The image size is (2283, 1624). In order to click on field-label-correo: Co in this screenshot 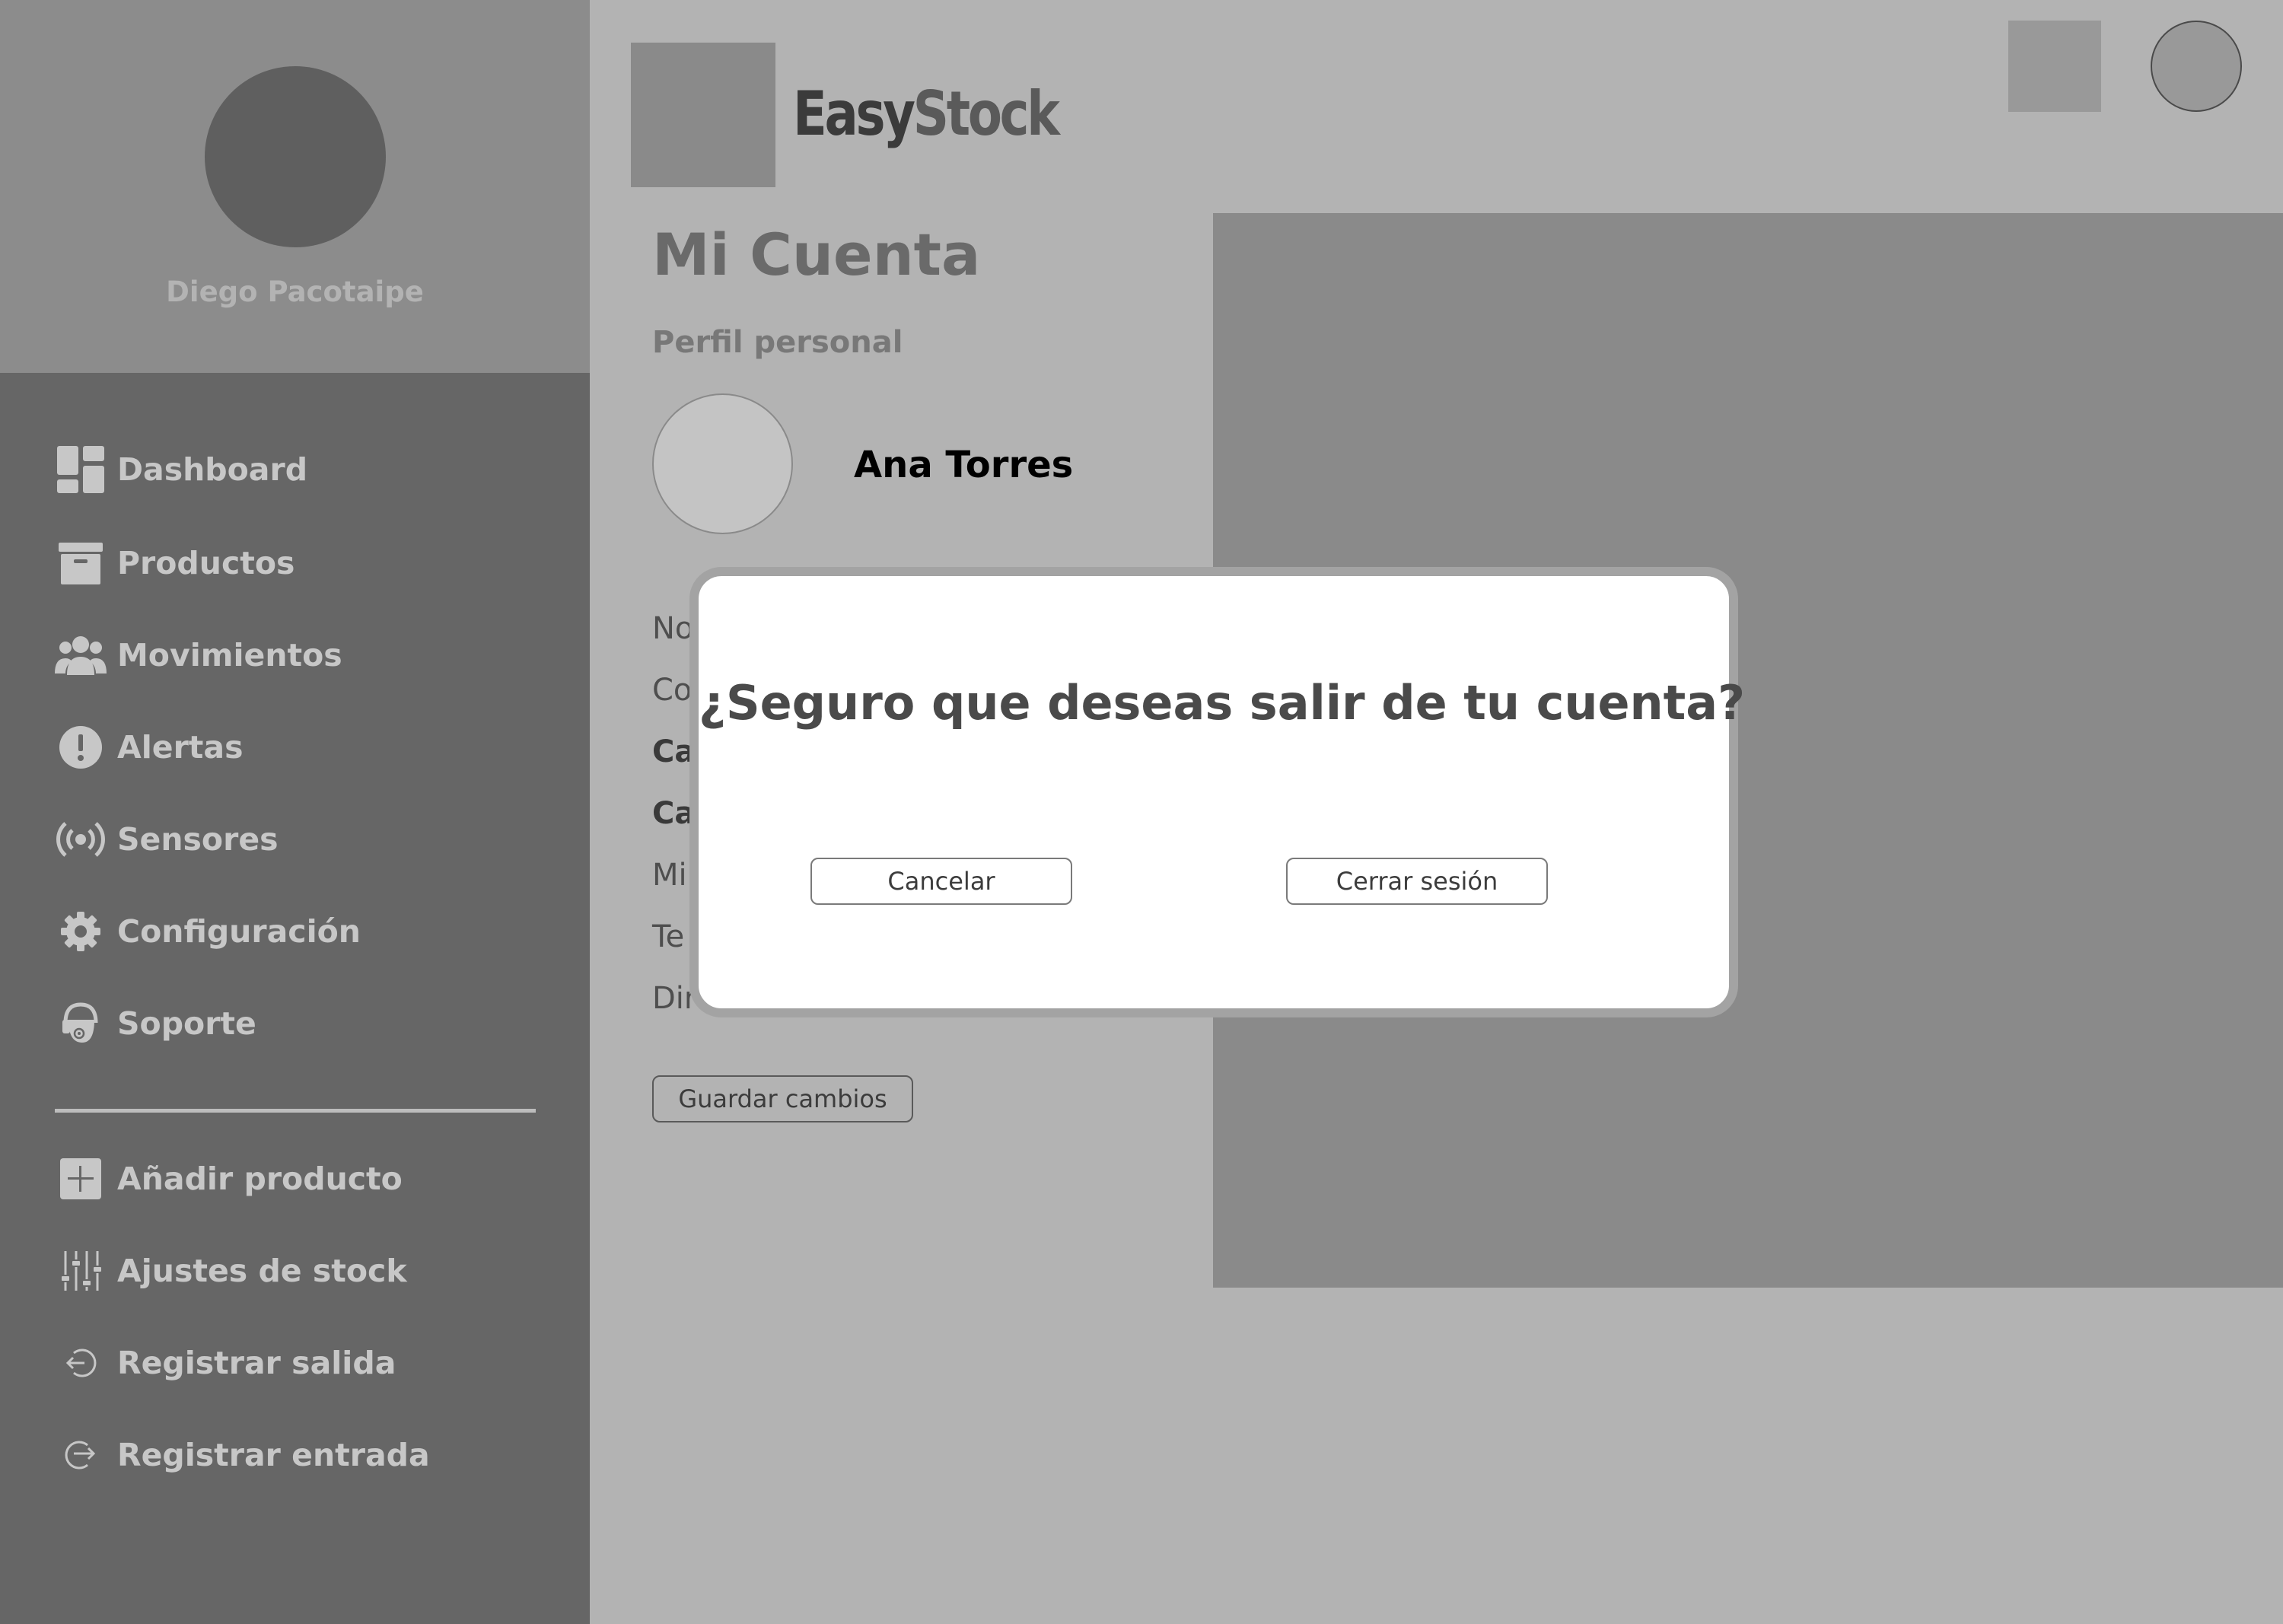, I will do `click(672, 690)`.